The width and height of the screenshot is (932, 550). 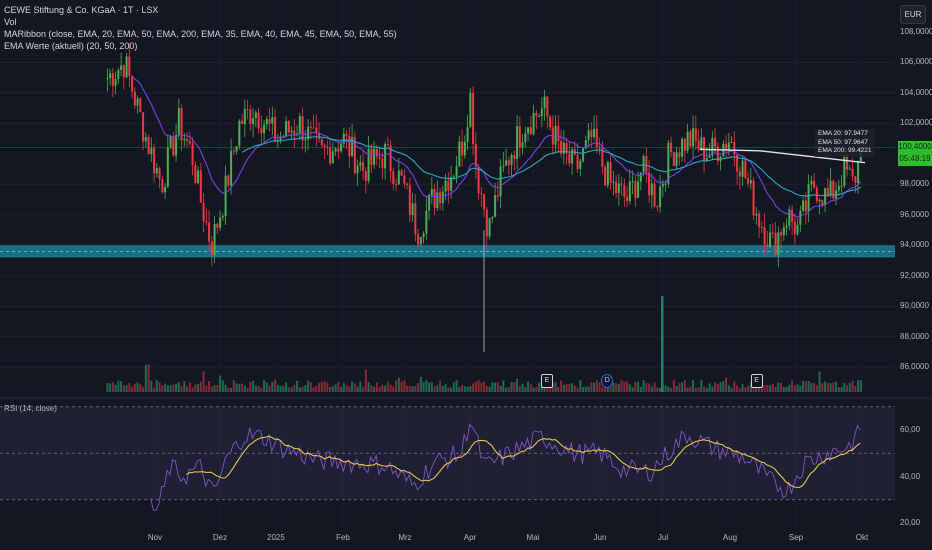 What do you see at coordinates (916, 62) in the screenshot?
I see `price-tick-label: 106,0000` at bounding box center [916, 62].